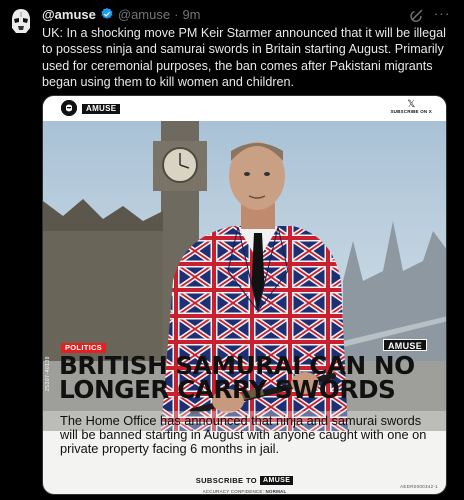  I want to click on subscribe-label: SUBSCRIBE TO, so click(226, 480).